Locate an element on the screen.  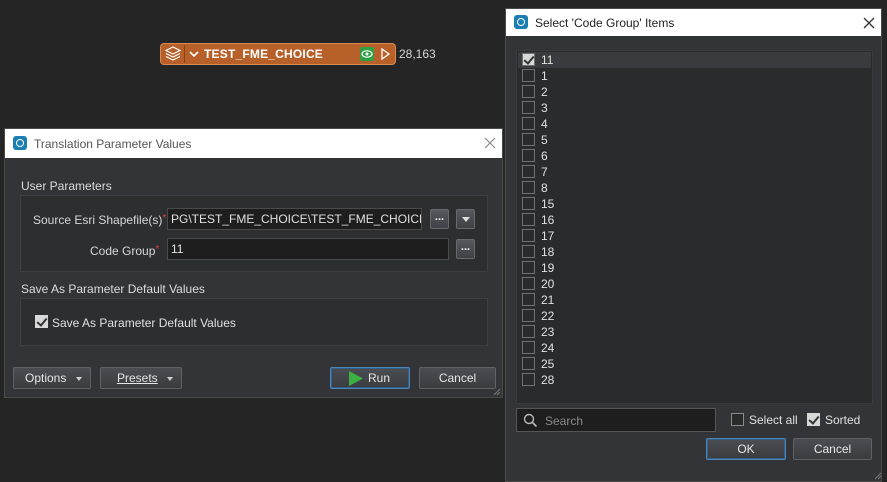
list-item: 6 is located at coordinates (694, 156).